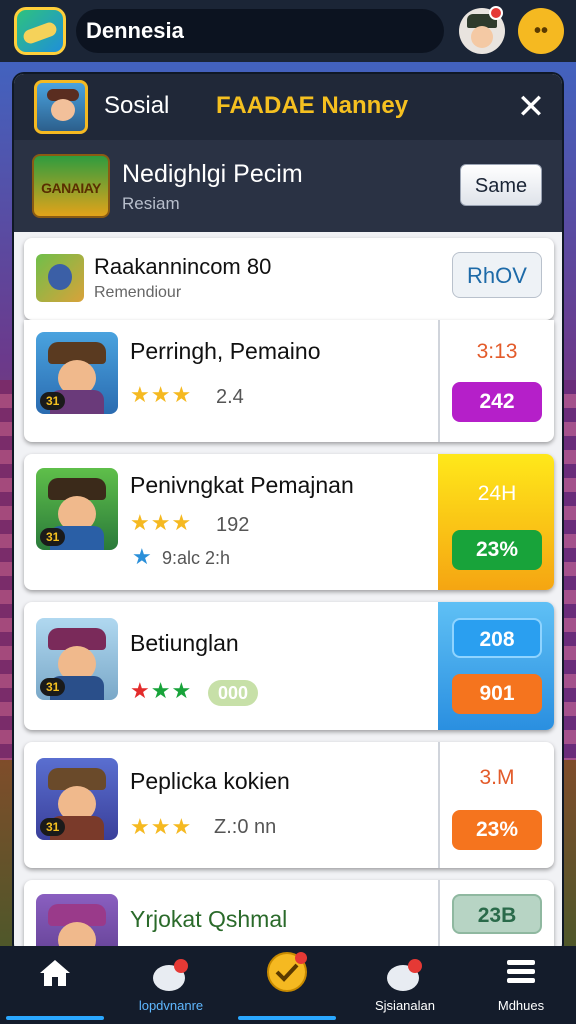  I want to click on summary-title: Raakannincom 80, so click(183, 266).